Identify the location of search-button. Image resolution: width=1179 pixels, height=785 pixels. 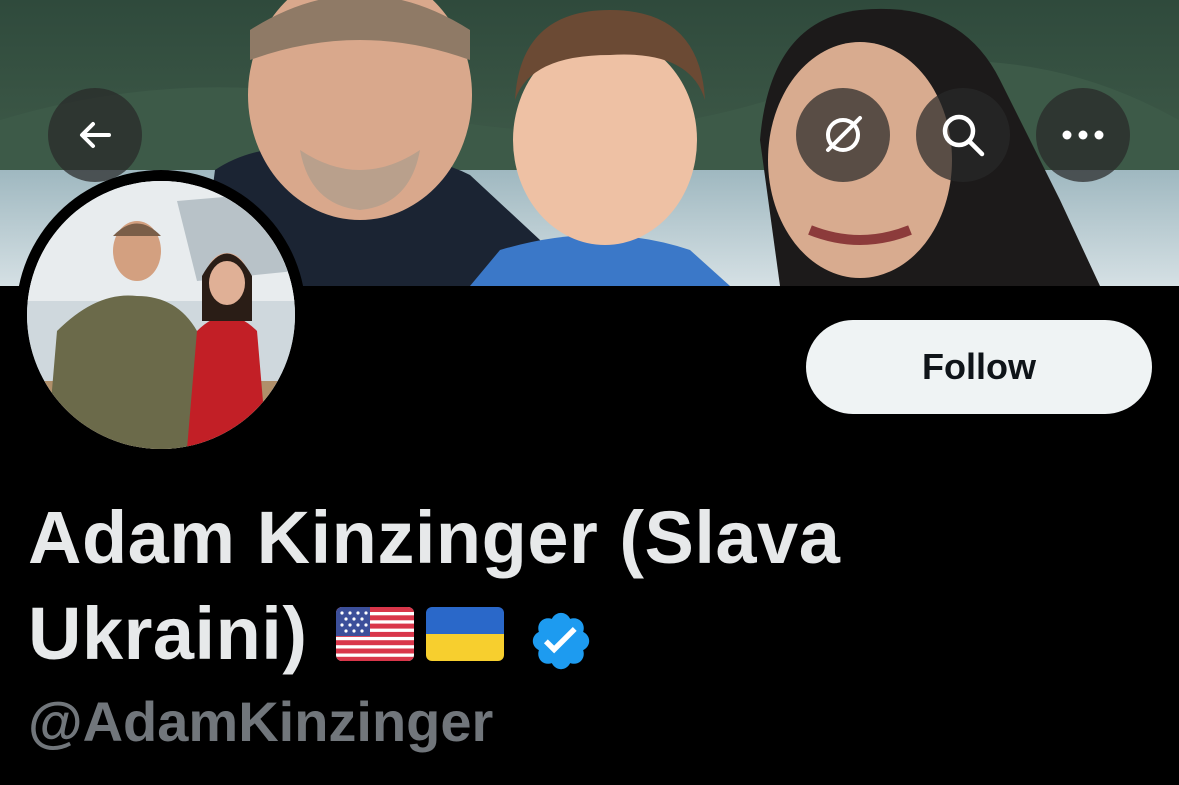
(963, 135).